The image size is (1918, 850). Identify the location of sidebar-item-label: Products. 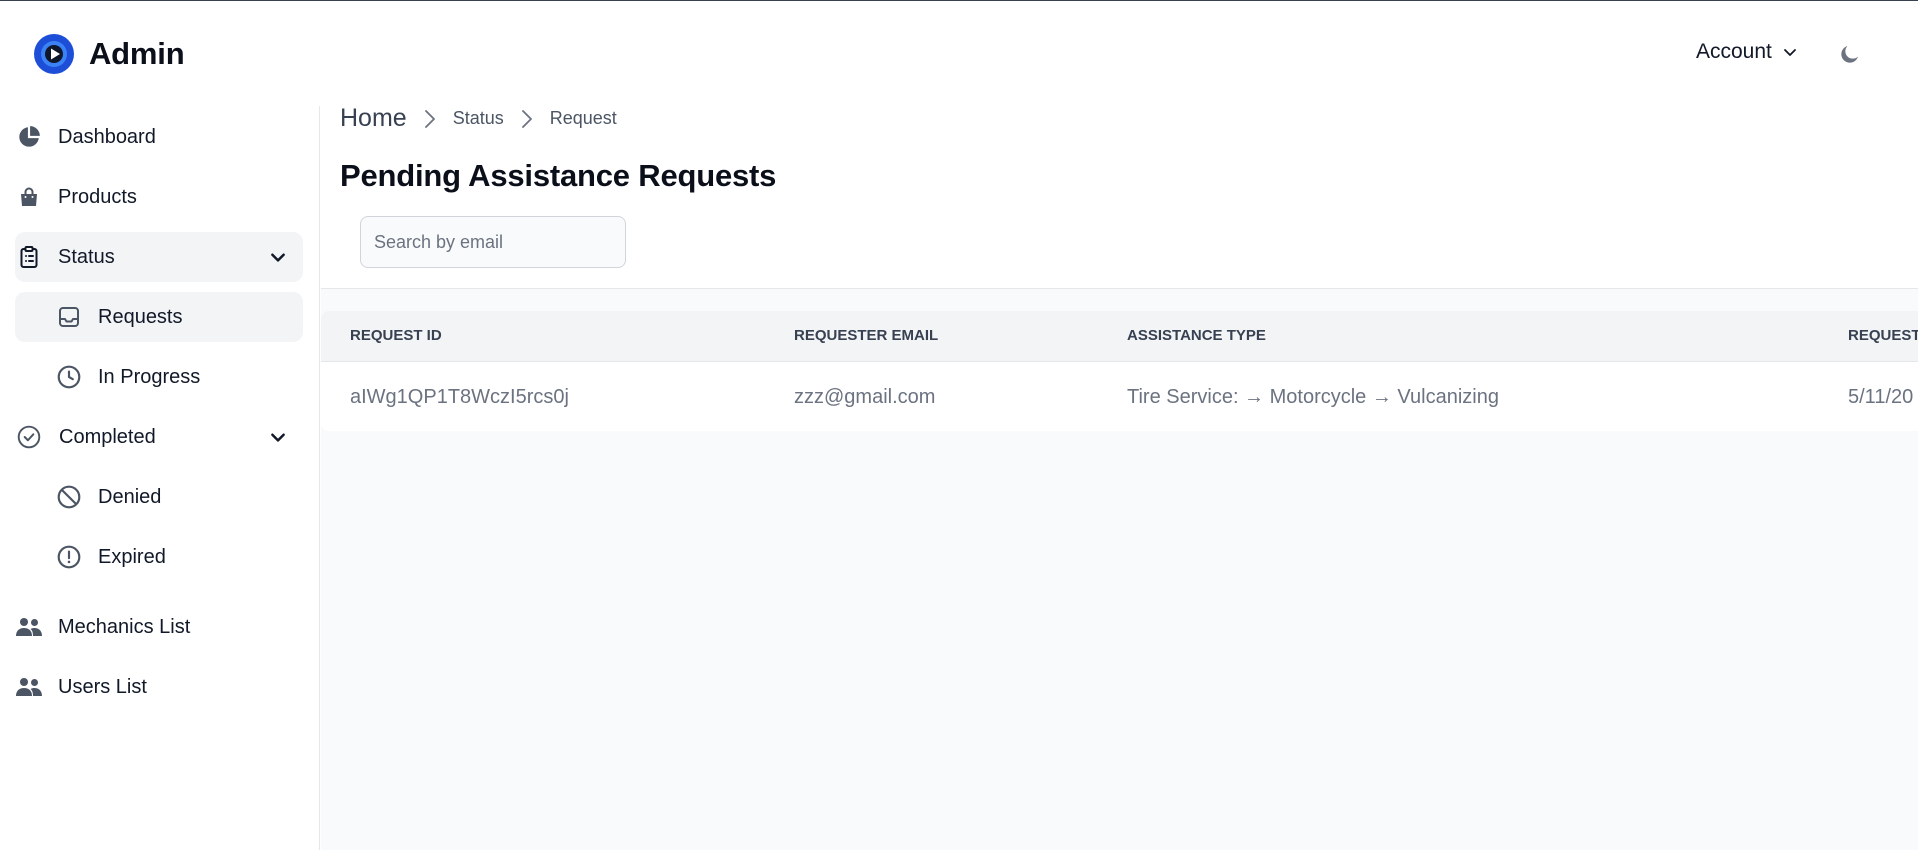
(97, 196).